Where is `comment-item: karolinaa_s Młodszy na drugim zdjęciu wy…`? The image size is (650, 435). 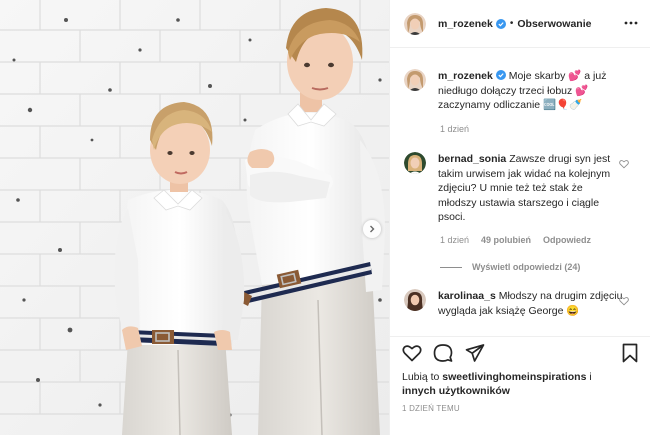
comment-item: karolinaa_s Młodszy na drugim zdjęciu wy… is located at coordinates (513, 303).